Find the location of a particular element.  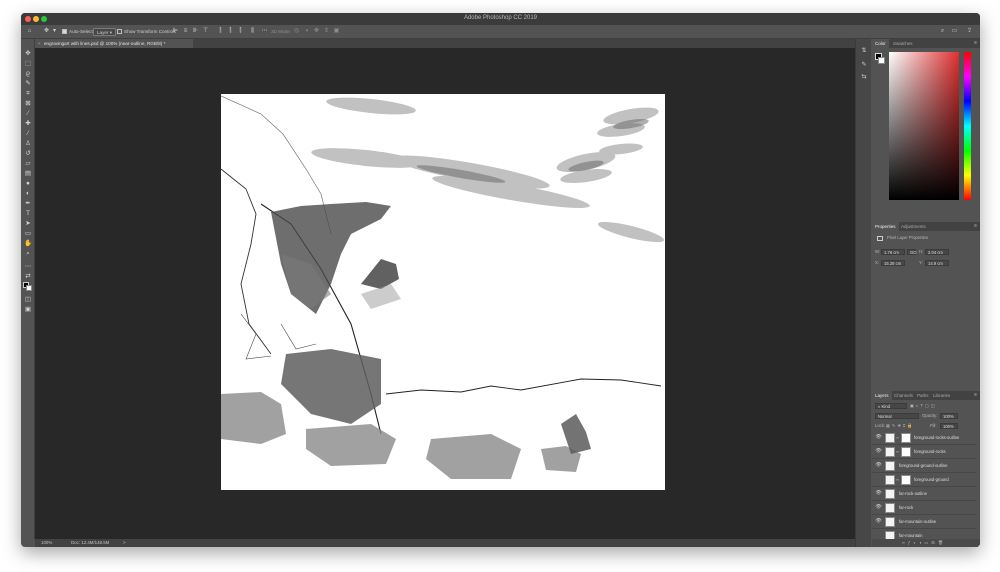

height-field: 2.04 cm is located at coordinates (937, 252).